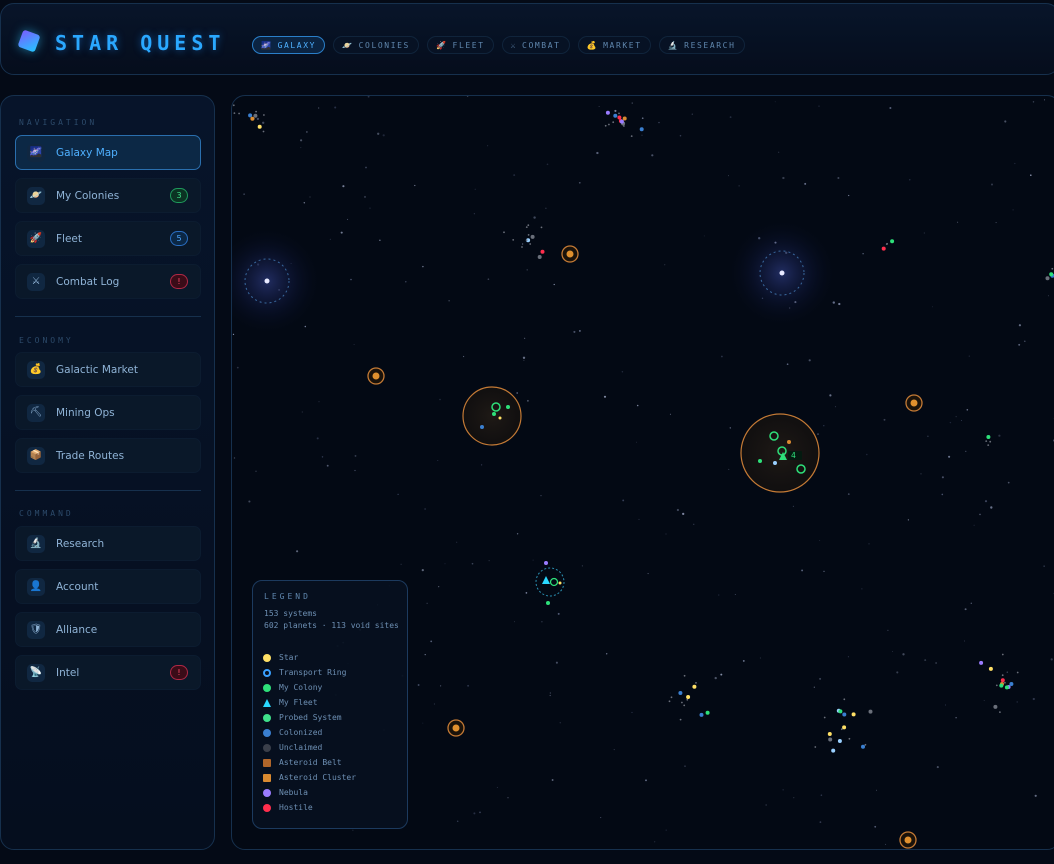 Image resolution: width=1054 pixels, height=864 pixels. I want to click on sidebar-item-label: Research, so click(80, 543).